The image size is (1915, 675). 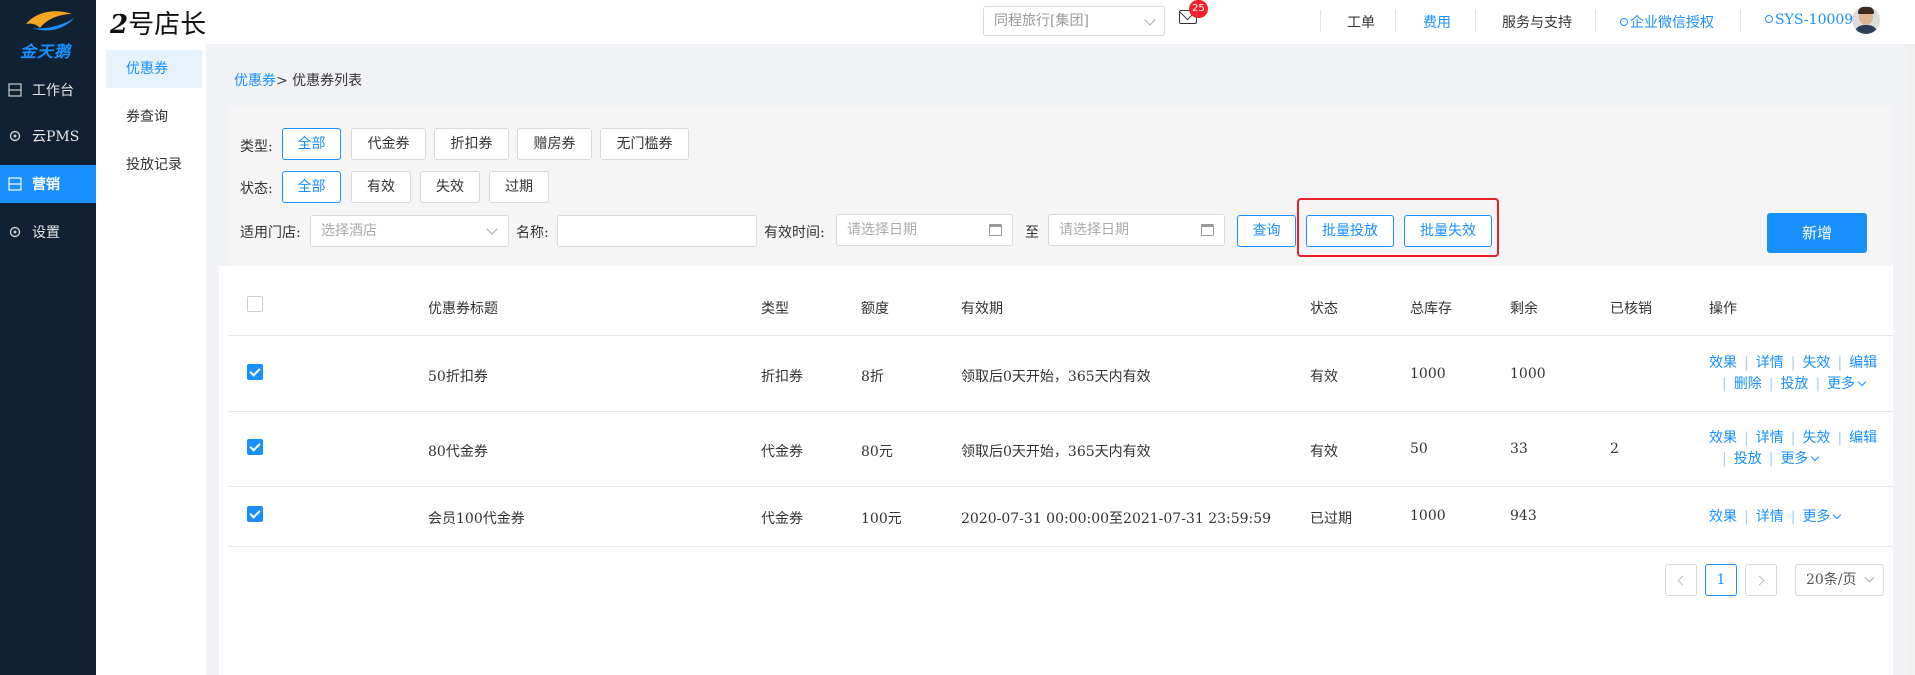 I want to click on batch-issue-button: 批量投放, so click(x=1350, y=231).